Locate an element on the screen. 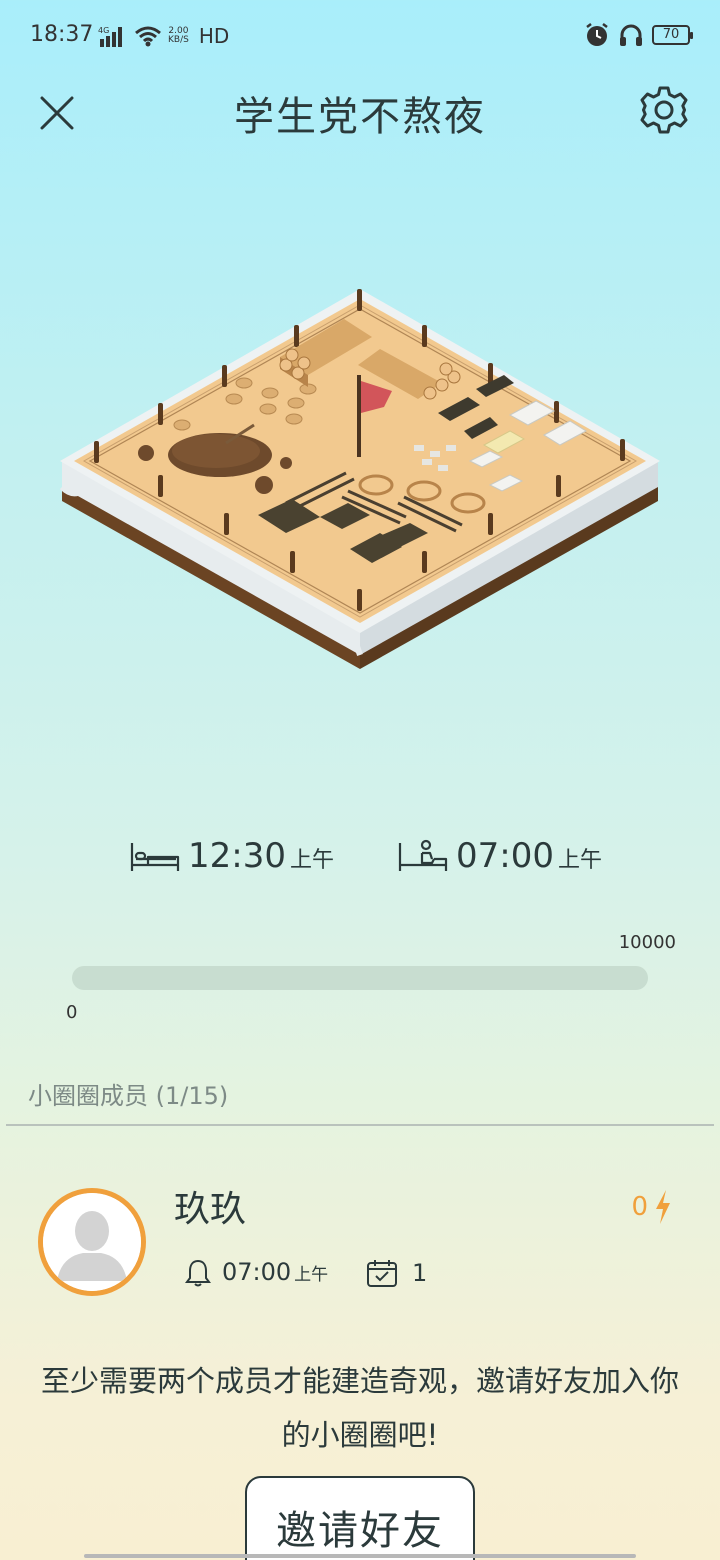  bedtime-display: 12:30 上午 is located at coordinates (232, 856).